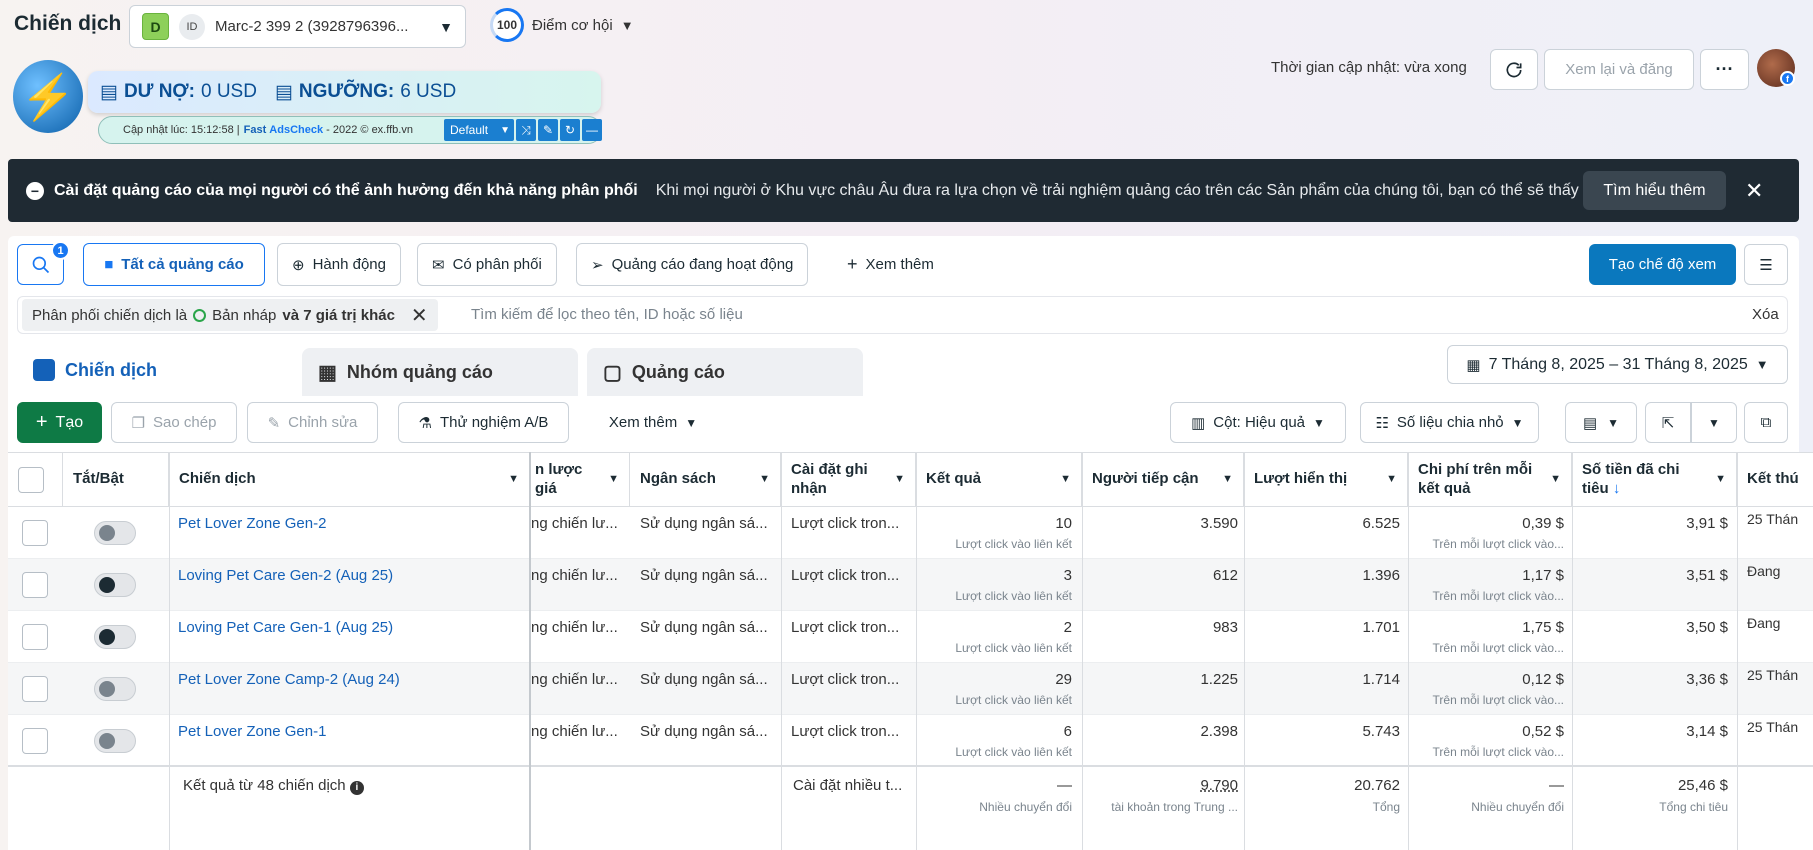 The image size is (1813, 850). What do you see at coordinates (1654, 190) in the screenshot?
I see `learn-more-button: Tìm hiểu thêm` at bounding box center [1654, 190].